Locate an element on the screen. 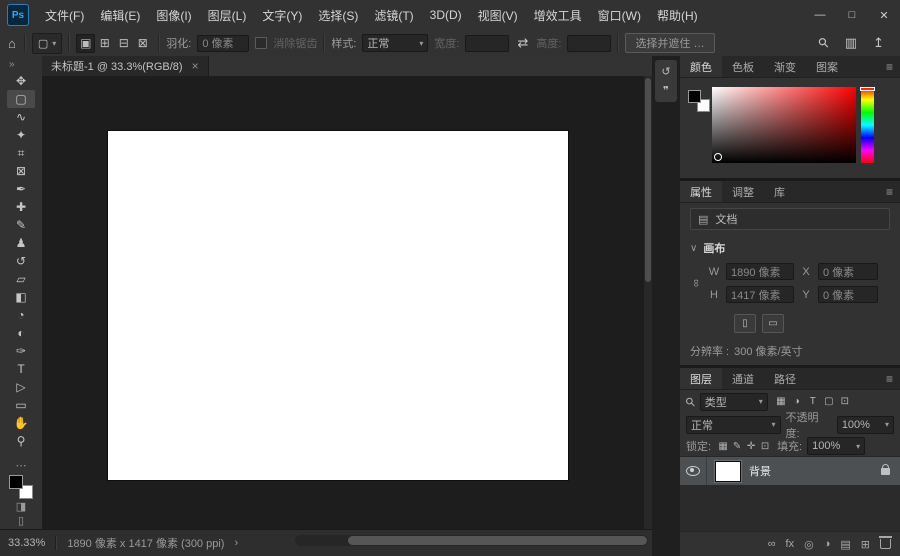 The width and height of the screenshot is (900, 556). maximize-button: □ is located at coordinates (852, 15).